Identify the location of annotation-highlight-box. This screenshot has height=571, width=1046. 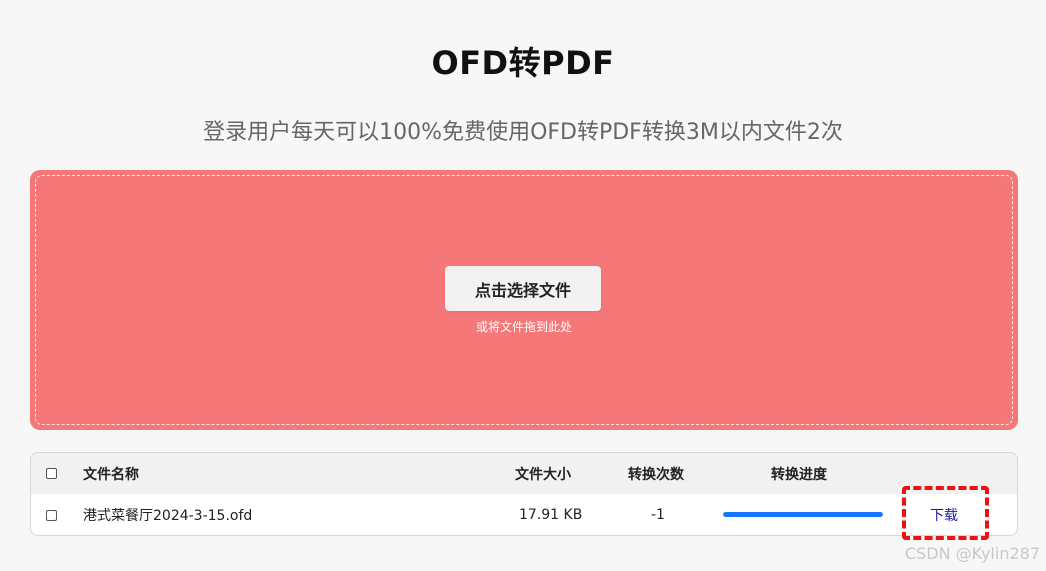
(945, 513).